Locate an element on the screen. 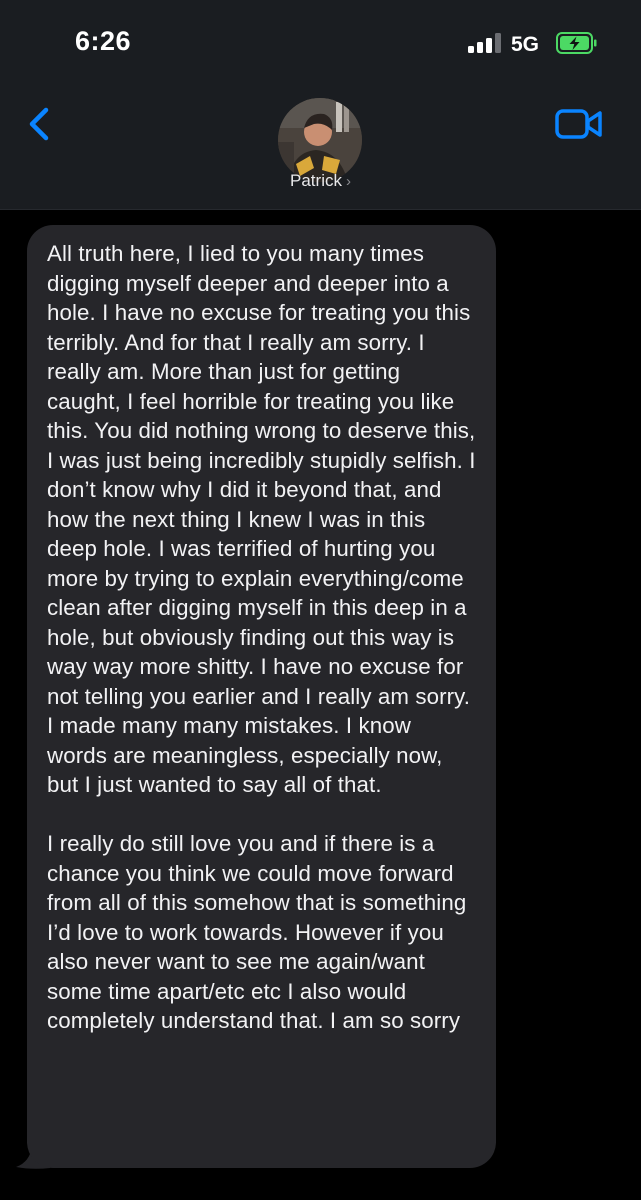 The height and width of the screenshot is (1200, 641). chevron-right-icon: › is located at coordinates (348, 181).